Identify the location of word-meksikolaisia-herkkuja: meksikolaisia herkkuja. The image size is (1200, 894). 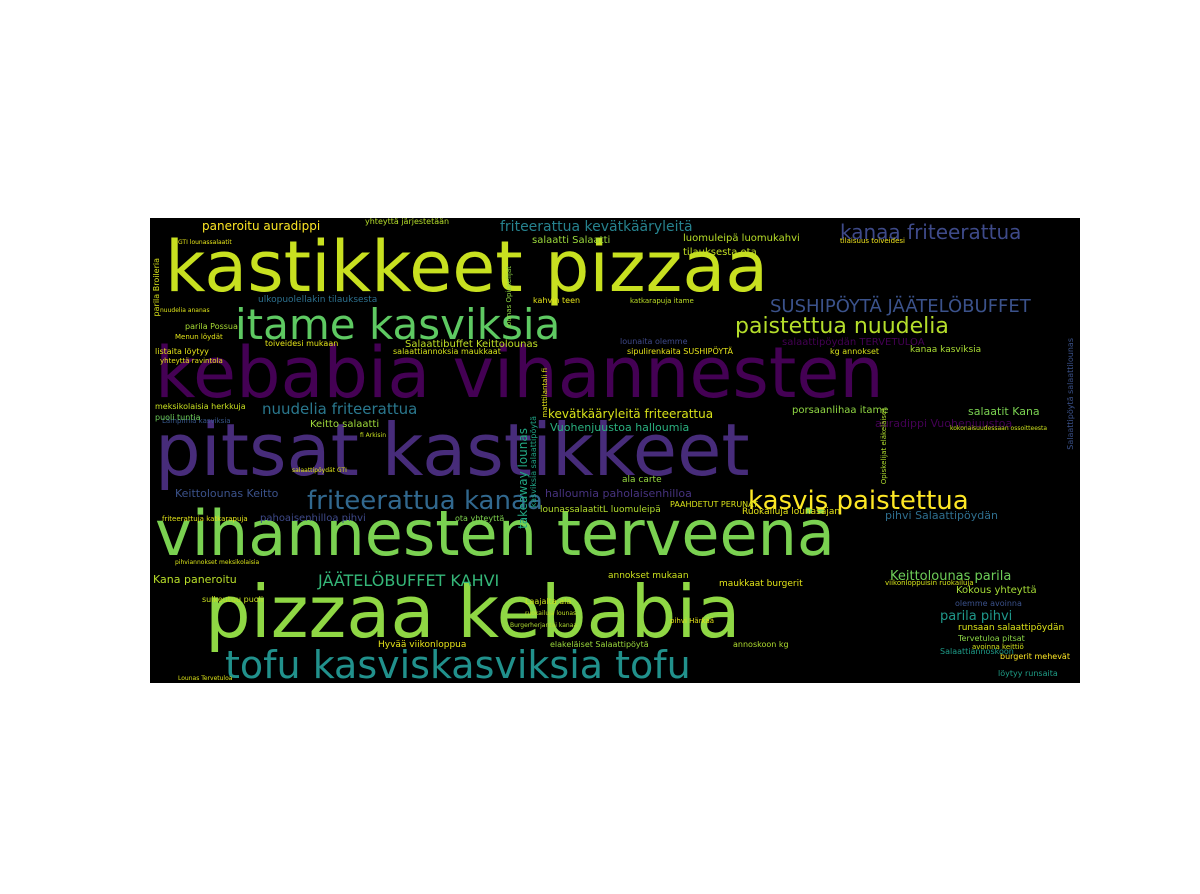
(200, 406).